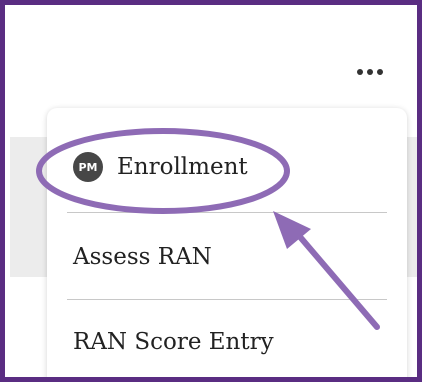 This screenshot has height=382, width=422. Describe the element at coordinates (182, 167) in the screenshot. I see `menu-item-label: Enrollment` at that location.